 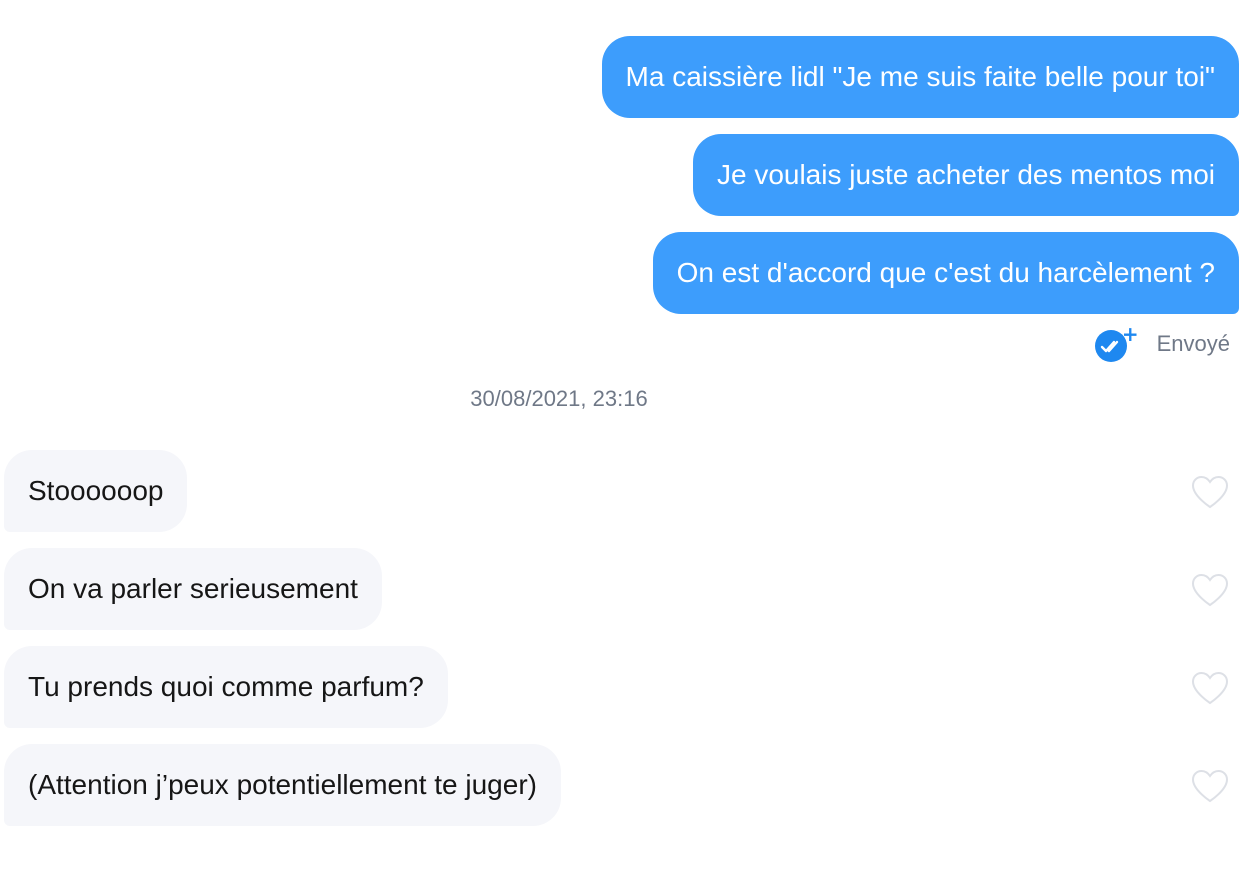 I want to click on message-status: + Envoyé, so click(x=1162, y=342).